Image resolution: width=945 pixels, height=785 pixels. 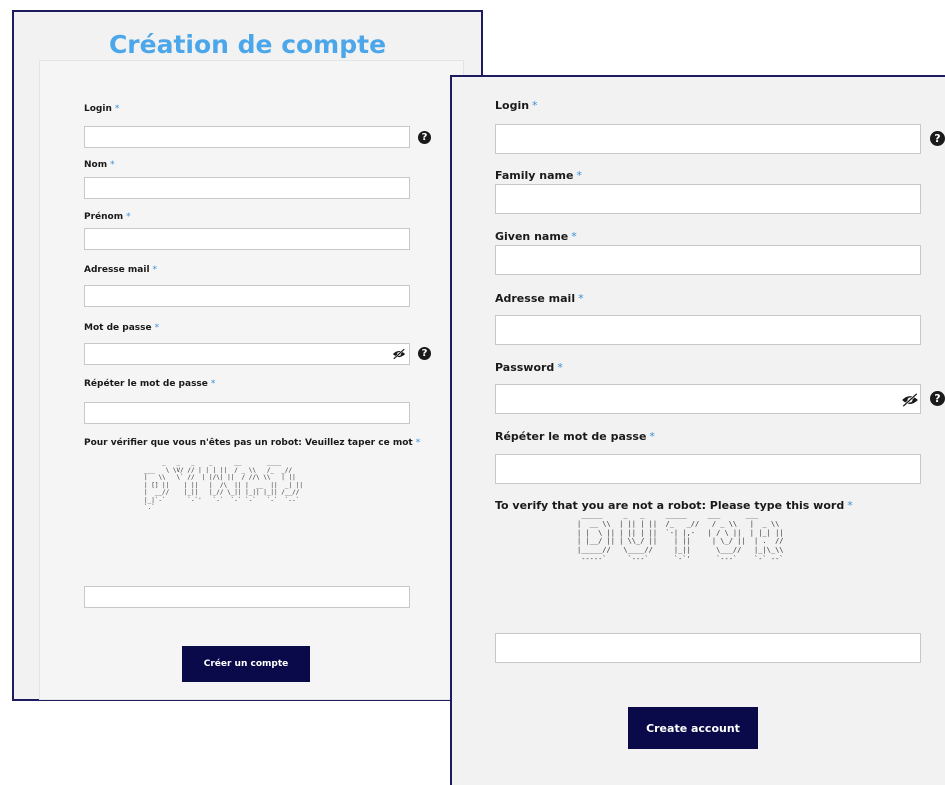 What do you see at coordinates (693, 728) in the screenshot?
I see `create-account-button: Create account` at bounding box center [693, 728].